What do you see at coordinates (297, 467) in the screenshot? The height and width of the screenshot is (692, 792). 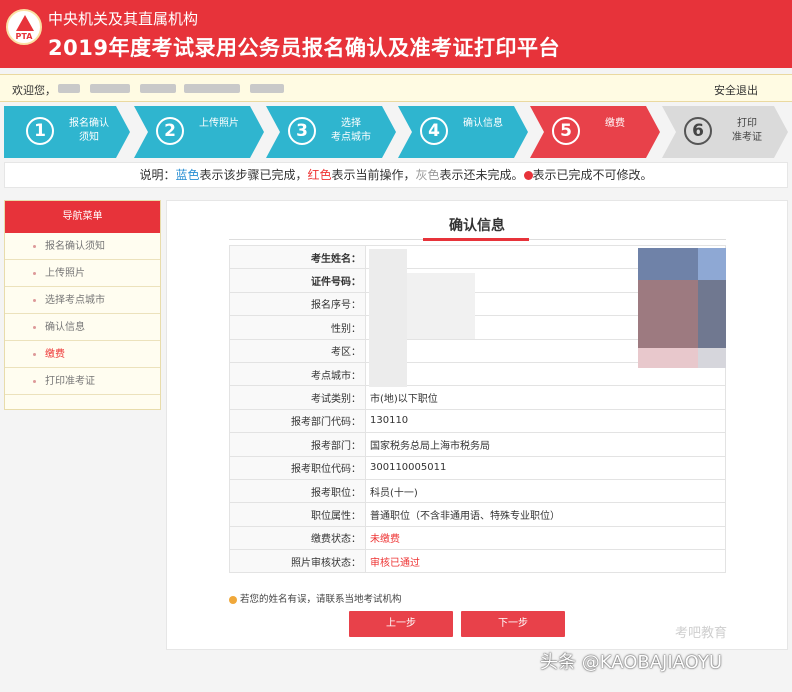 I see `row-key: 报考职位代码：` at bounding box center [297, 467].